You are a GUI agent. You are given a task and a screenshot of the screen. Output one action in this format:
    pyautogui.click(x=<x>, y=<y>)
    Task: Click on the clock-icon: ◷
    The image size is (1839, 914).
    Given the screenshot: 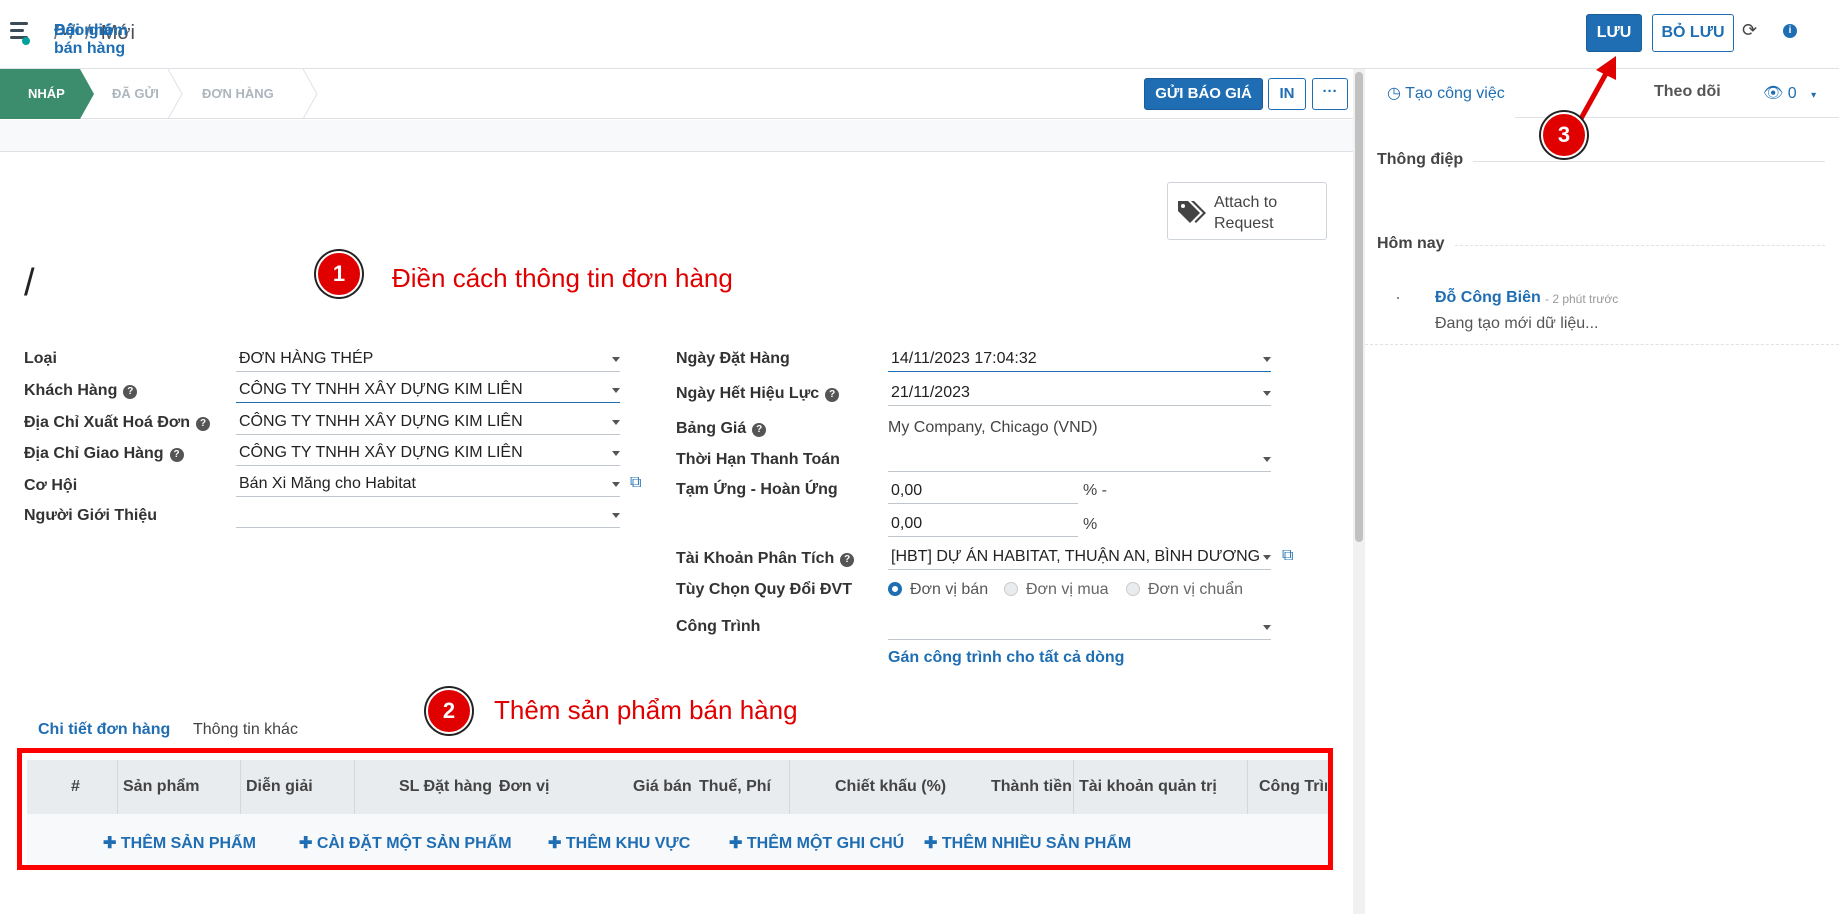 What is the action you would take?
    pyautogui.click(x=1394, y=93)
    